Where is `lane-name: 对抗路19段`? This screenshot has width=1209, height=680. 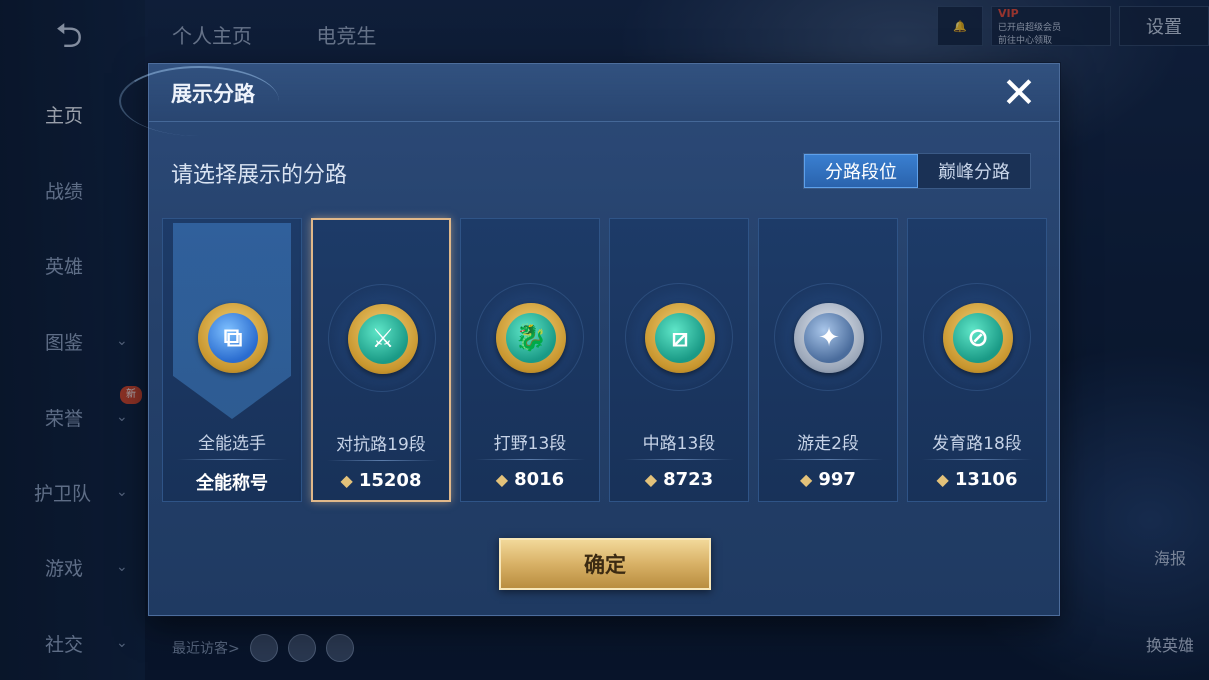 lane-name: 对抗路19段 is located at coordinates (381, 445).